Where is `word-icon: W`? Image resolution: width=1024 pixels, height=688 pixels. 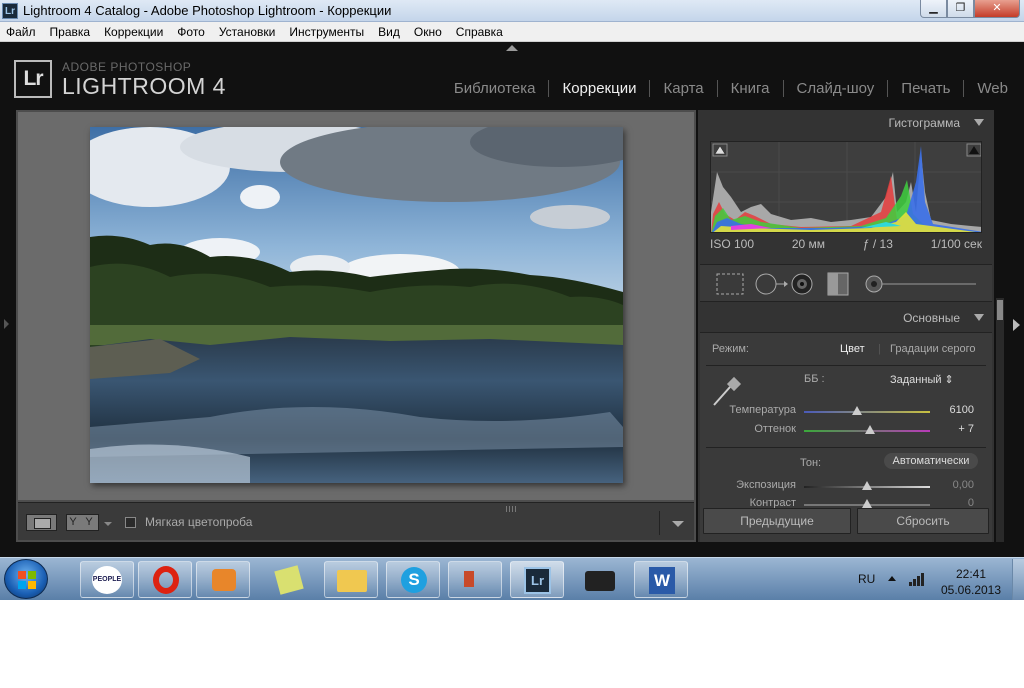
word-icon: W is located at coordinates (662, 580).